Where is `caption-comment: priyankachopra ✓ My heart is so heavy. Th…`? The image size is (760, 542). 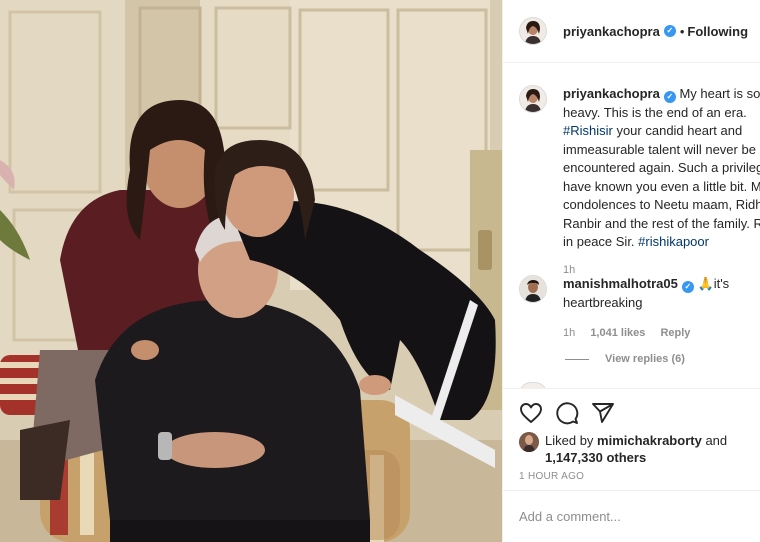 caption-comment: priyankachopra ✓ My heart is so heavy. Th… is located at coordinates (639, 182).